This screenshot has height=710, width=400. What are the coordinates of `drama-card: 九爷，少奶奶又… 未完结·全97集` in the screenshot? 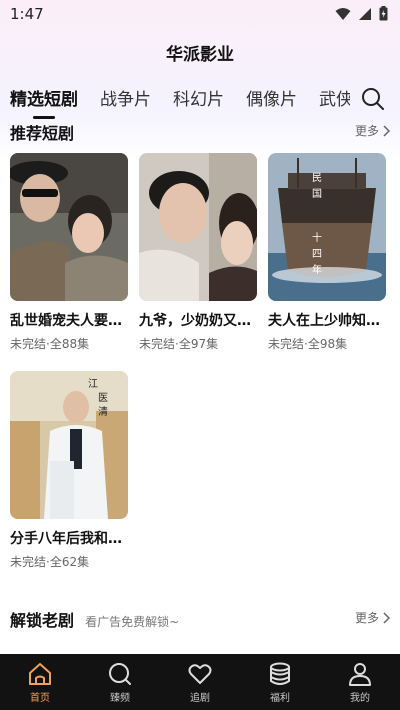 It's located at (198, 252).